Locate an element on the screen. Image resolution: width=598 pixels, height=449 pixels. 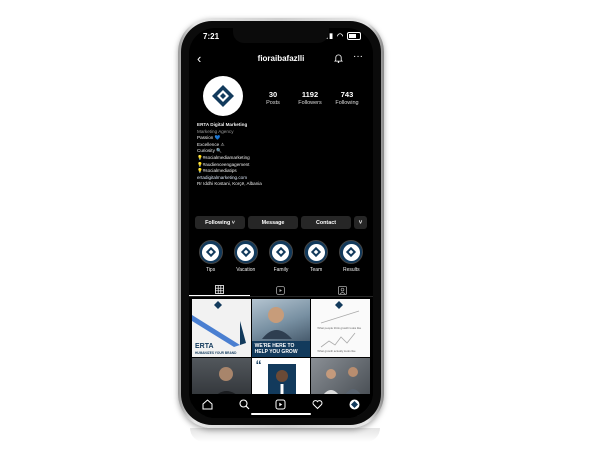
bio-line: Curiosity 🔍 is located at coordinates (209, 151).